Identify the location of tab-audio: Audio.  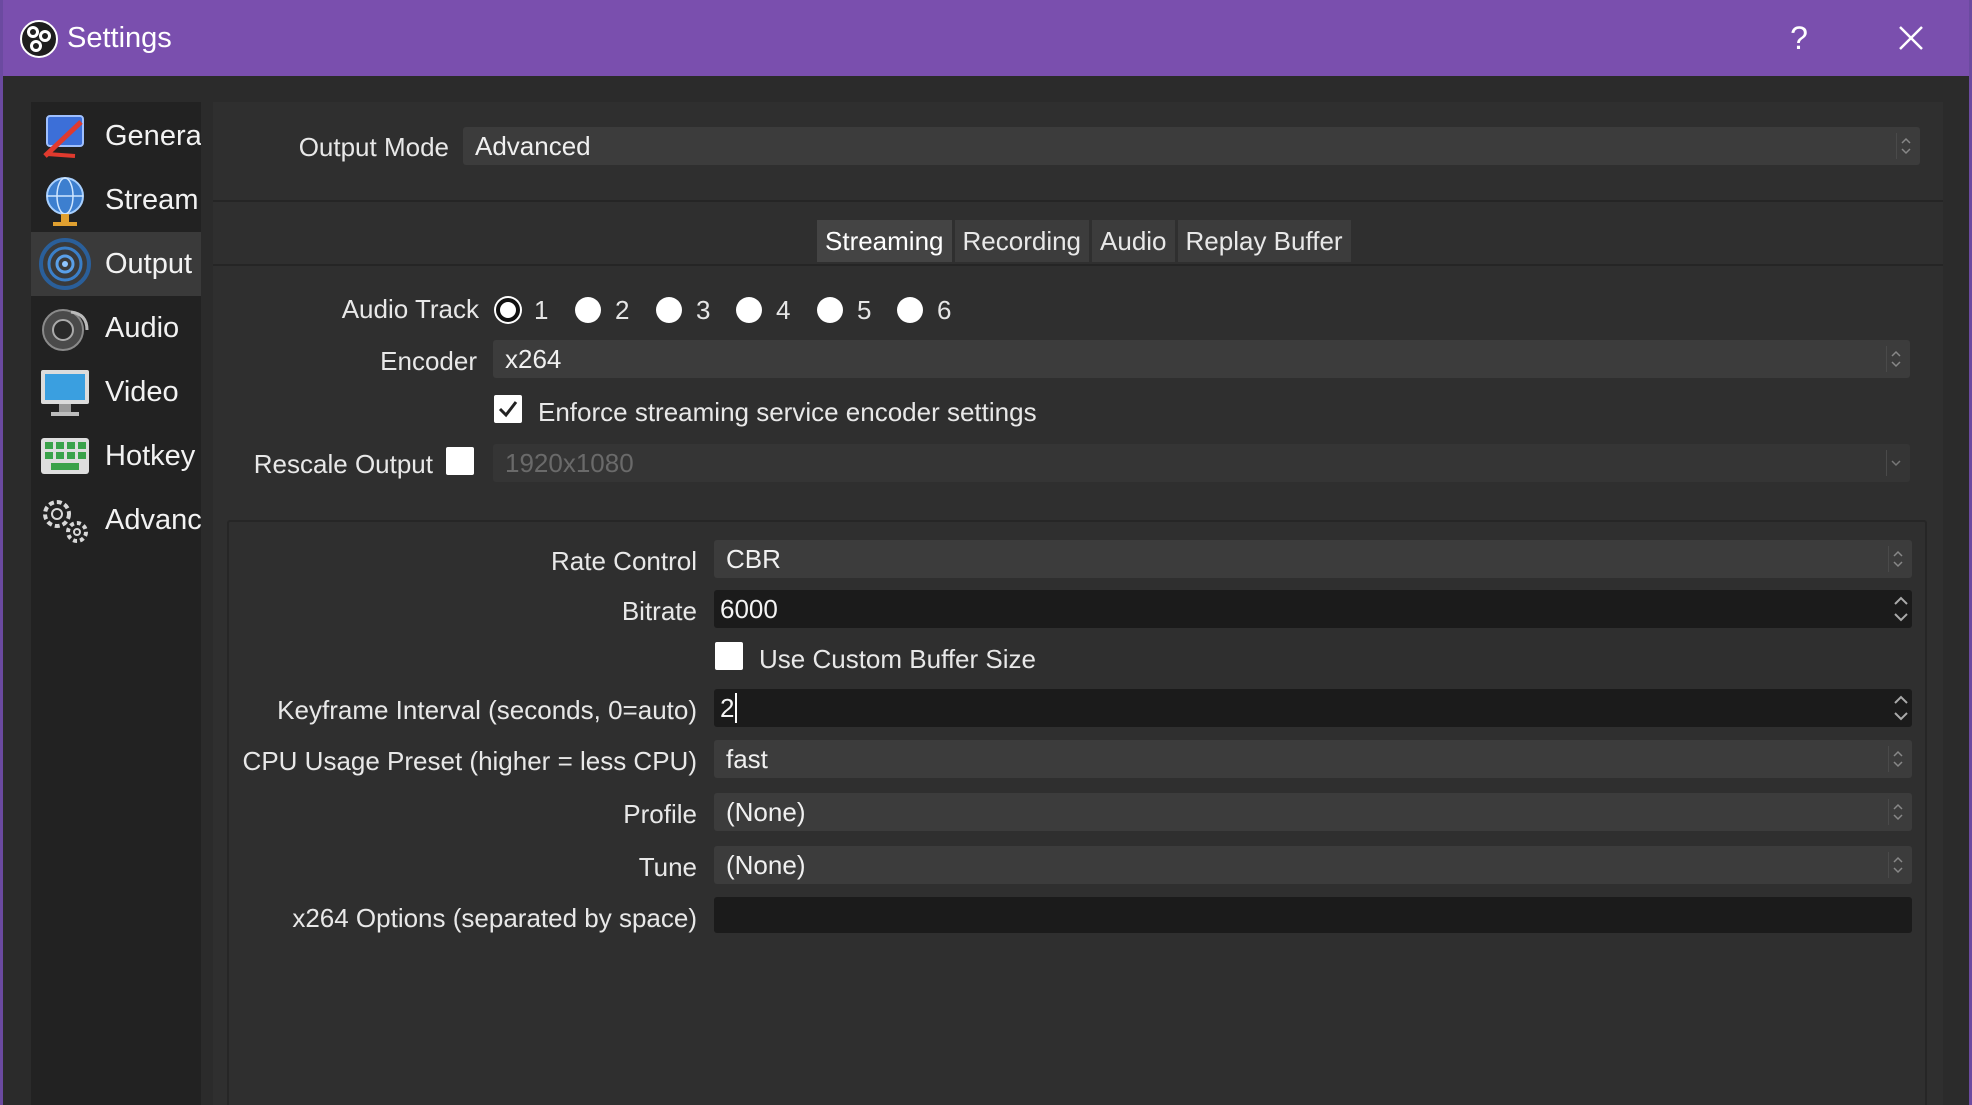
(1133, 241).